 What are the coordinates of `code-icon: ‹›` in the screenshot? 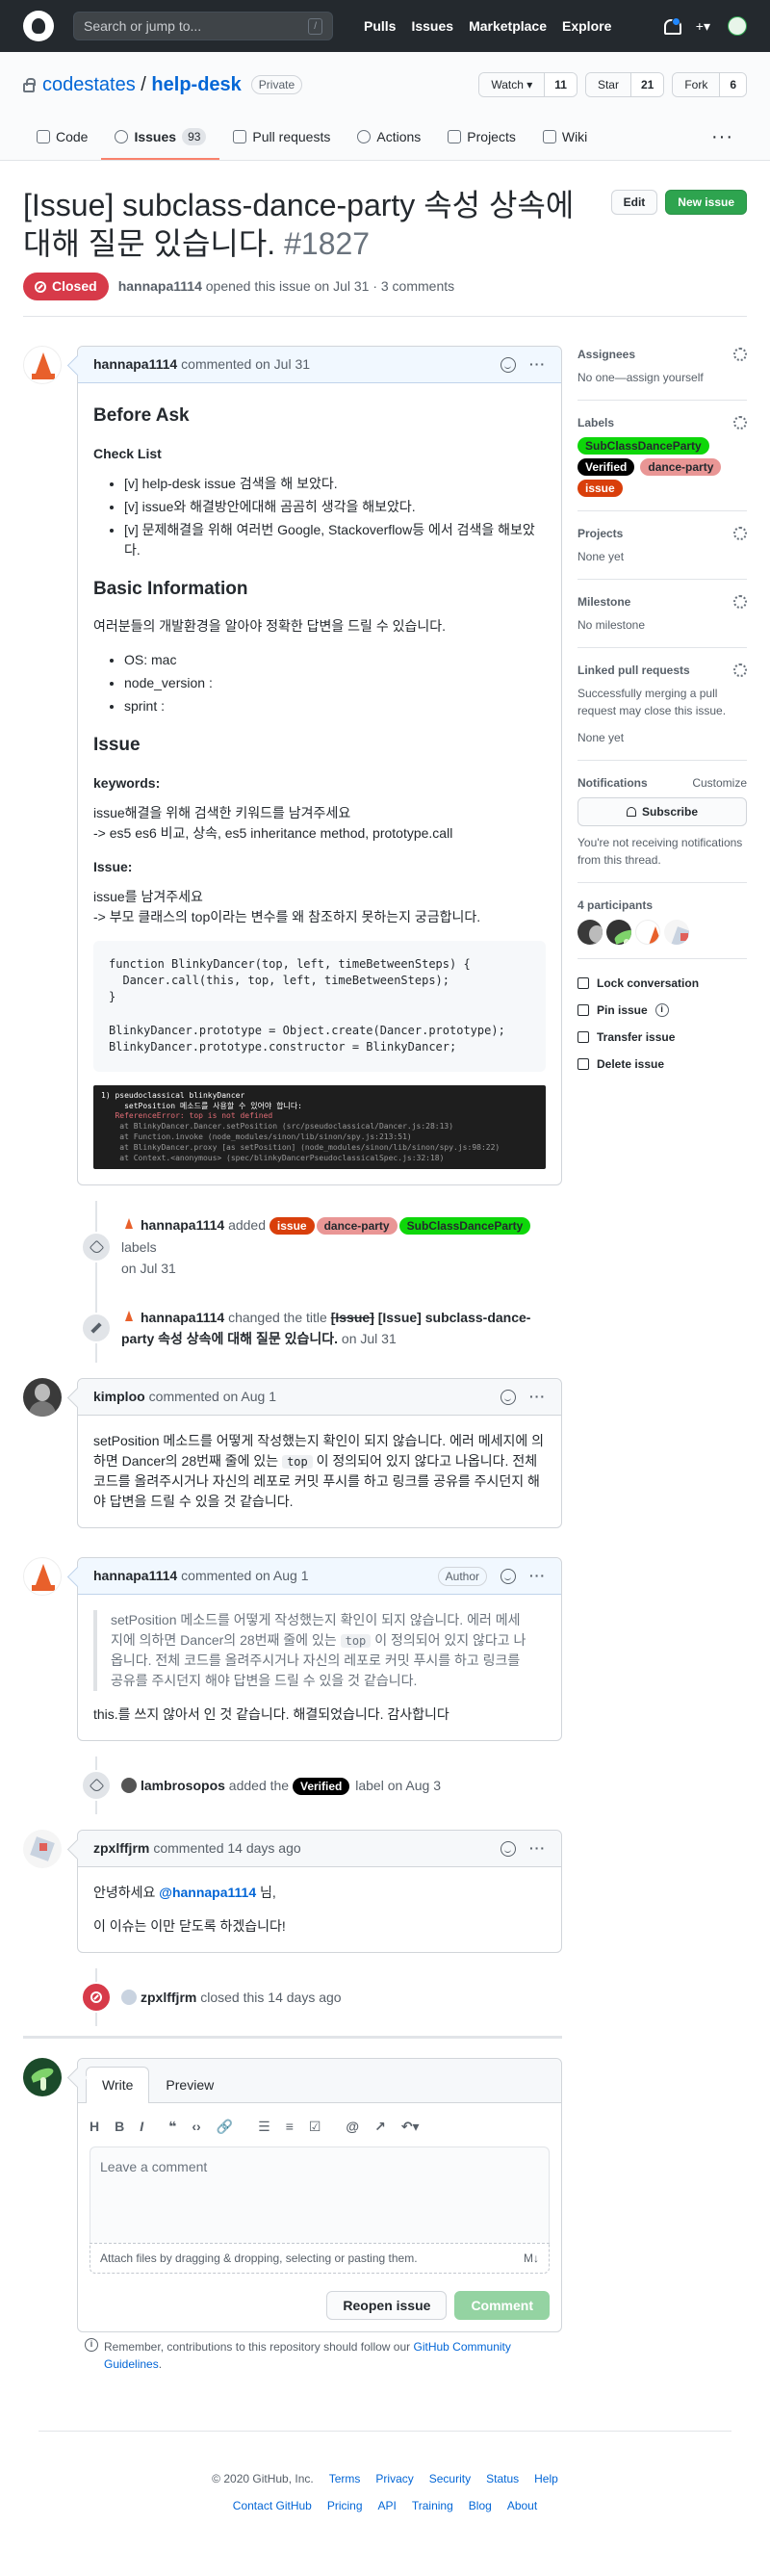 It's located at (196, 2127).